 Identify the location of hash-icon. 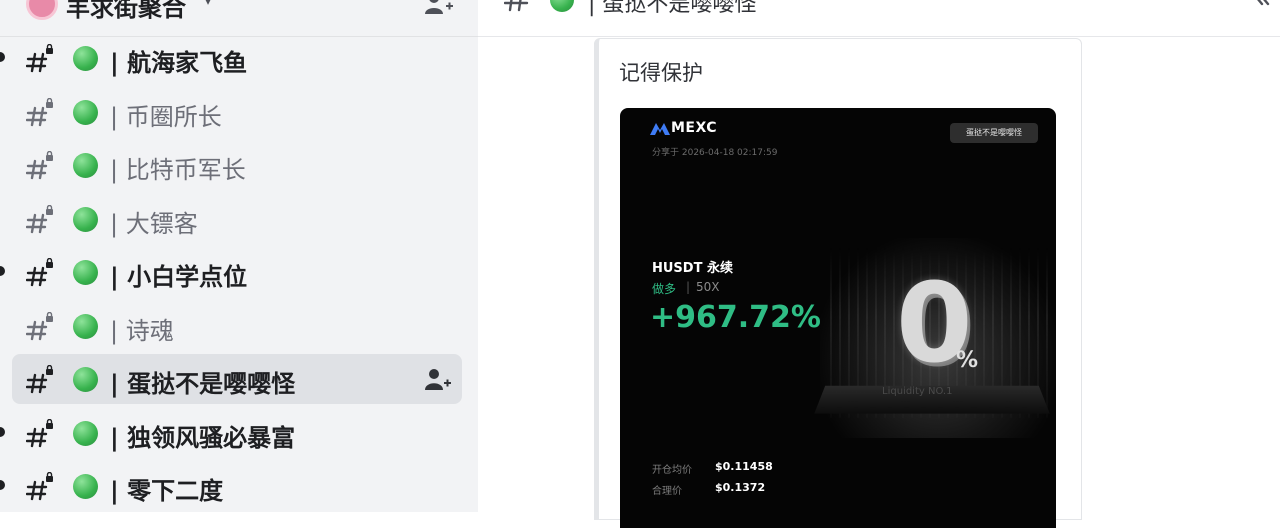
(516, 6).